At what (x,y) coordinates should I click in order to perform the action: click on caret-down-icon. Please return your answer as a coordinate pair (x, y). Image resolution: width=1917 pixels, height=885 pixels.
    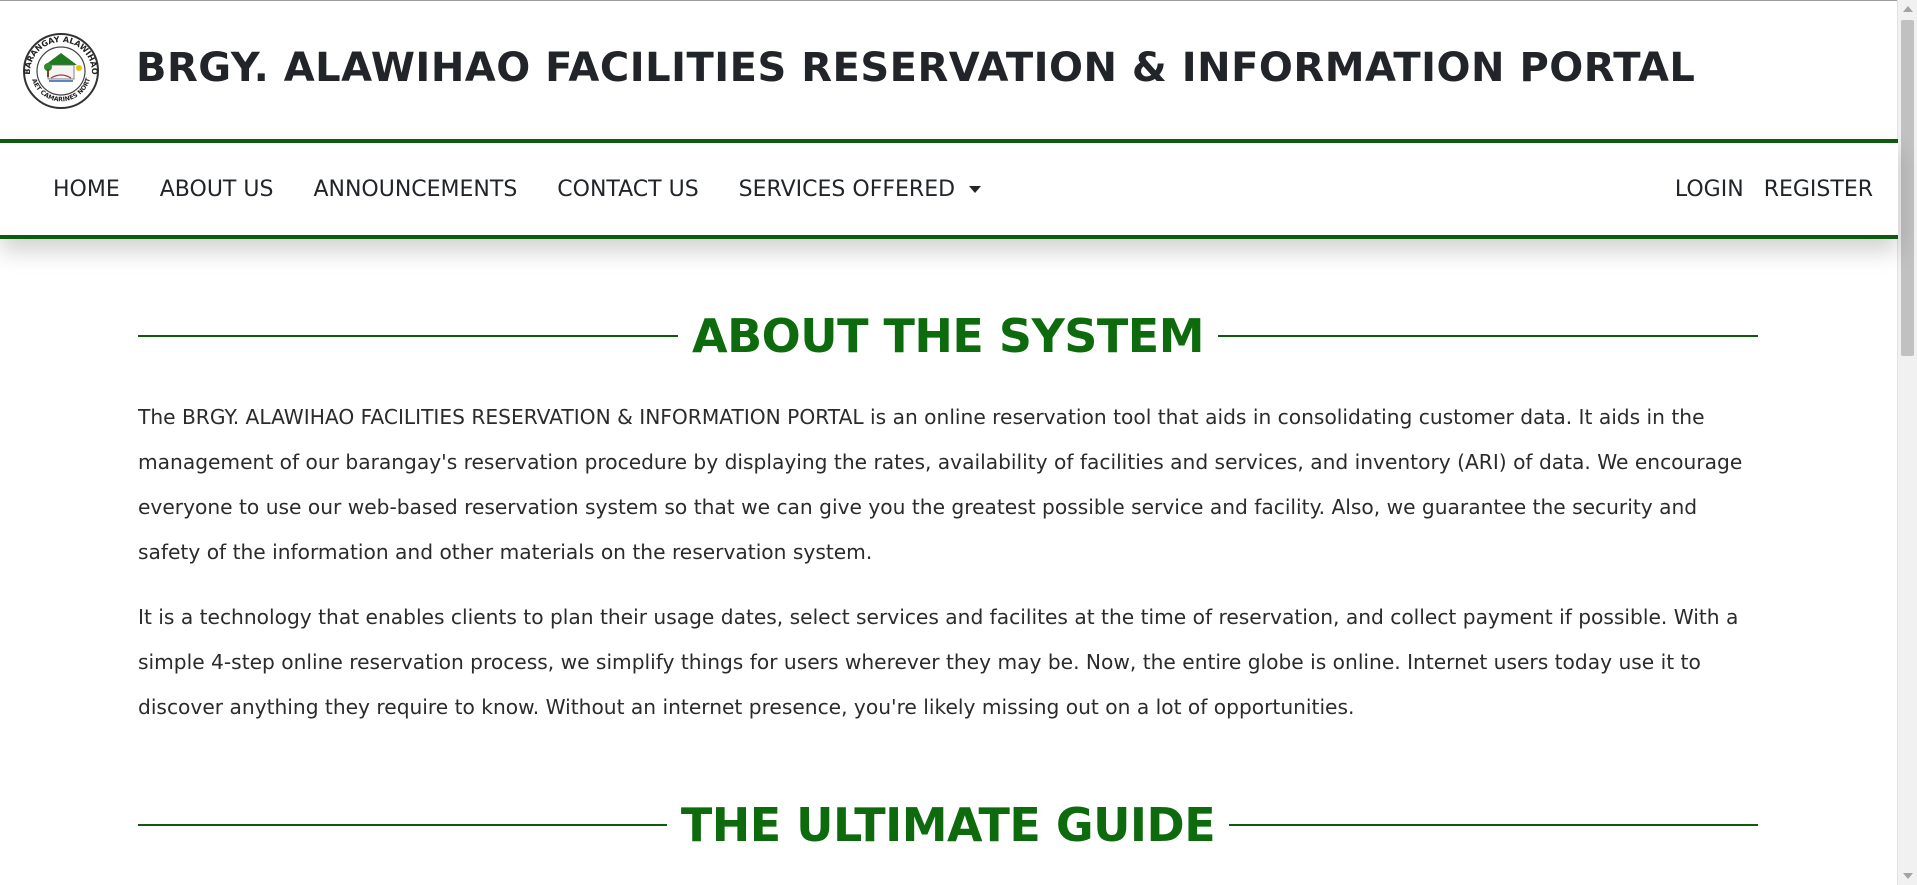
    Looking at the image, I should click on (975, 189).